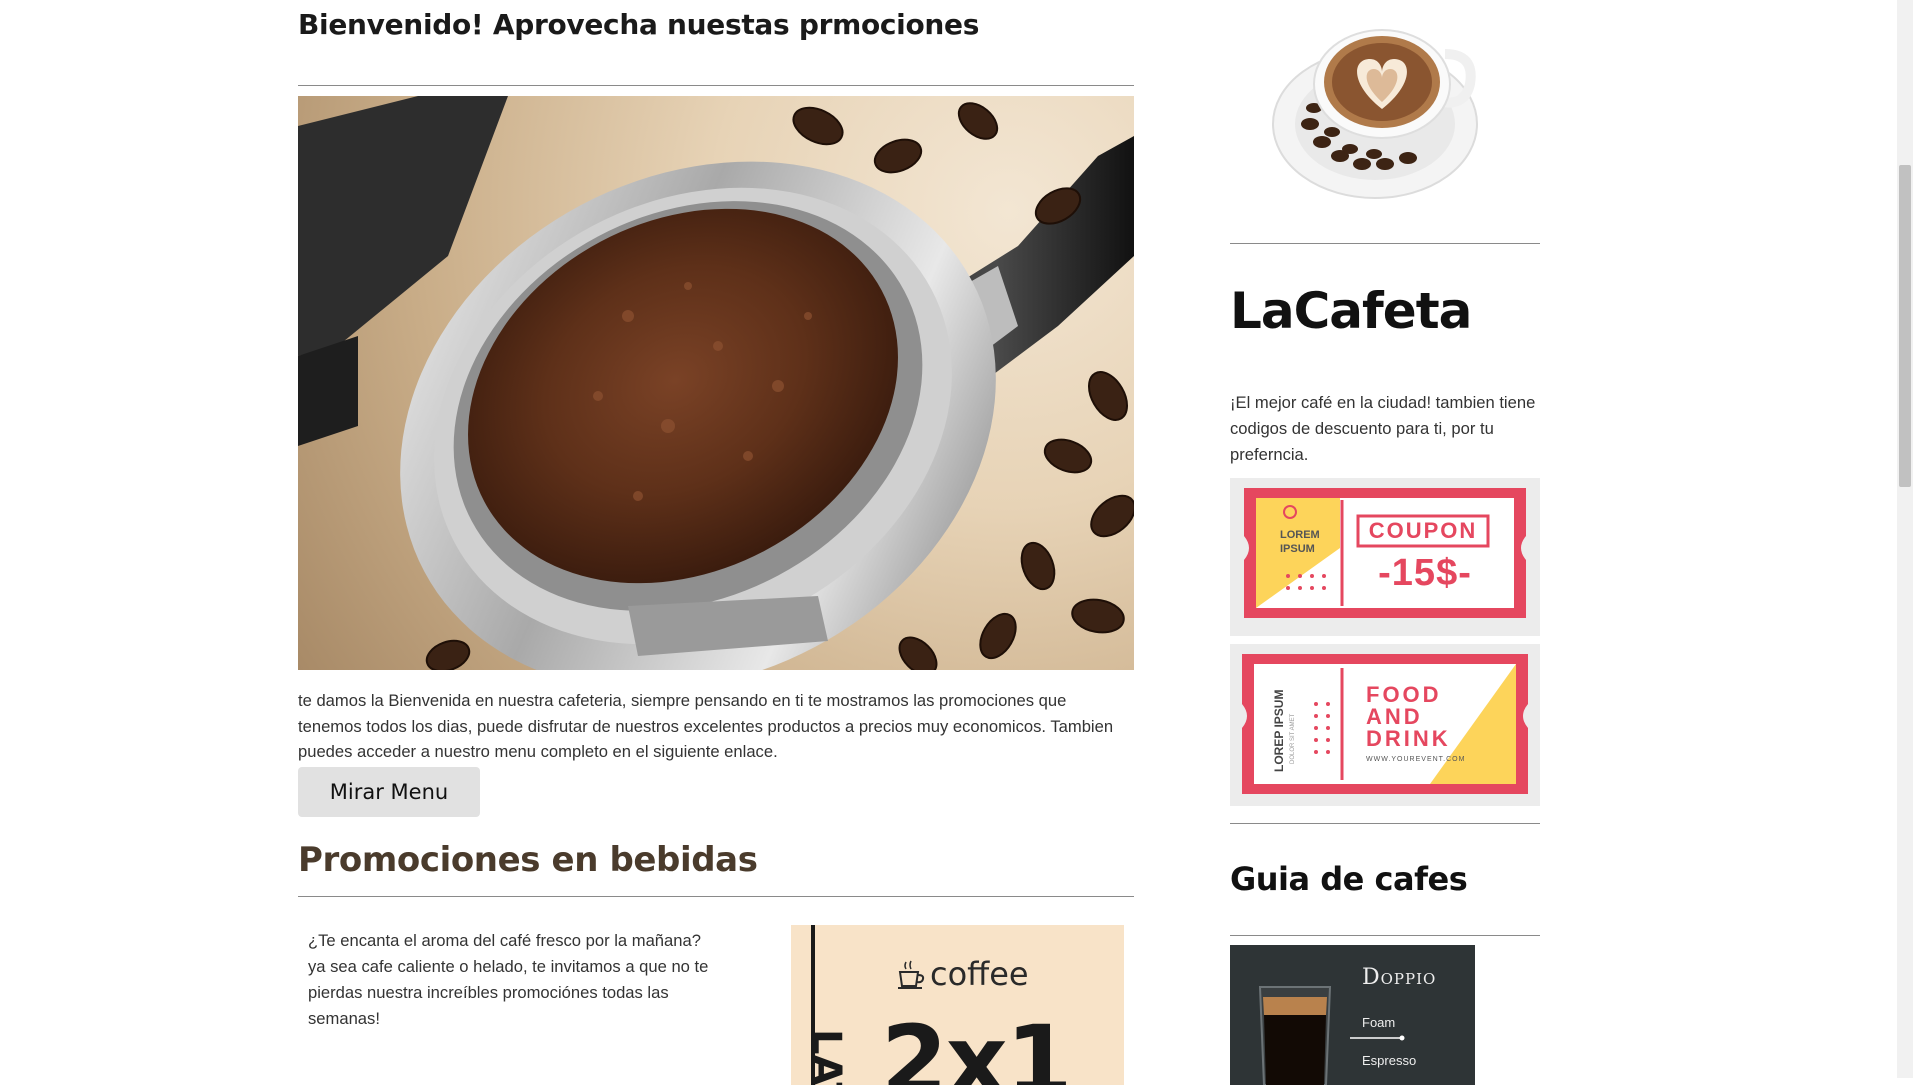 This screenshot has height=1085, width=1913. Describe the element at coordinates (1394, 716) in the screenshot. I see `coupon-2-title-line: AND` at that location.